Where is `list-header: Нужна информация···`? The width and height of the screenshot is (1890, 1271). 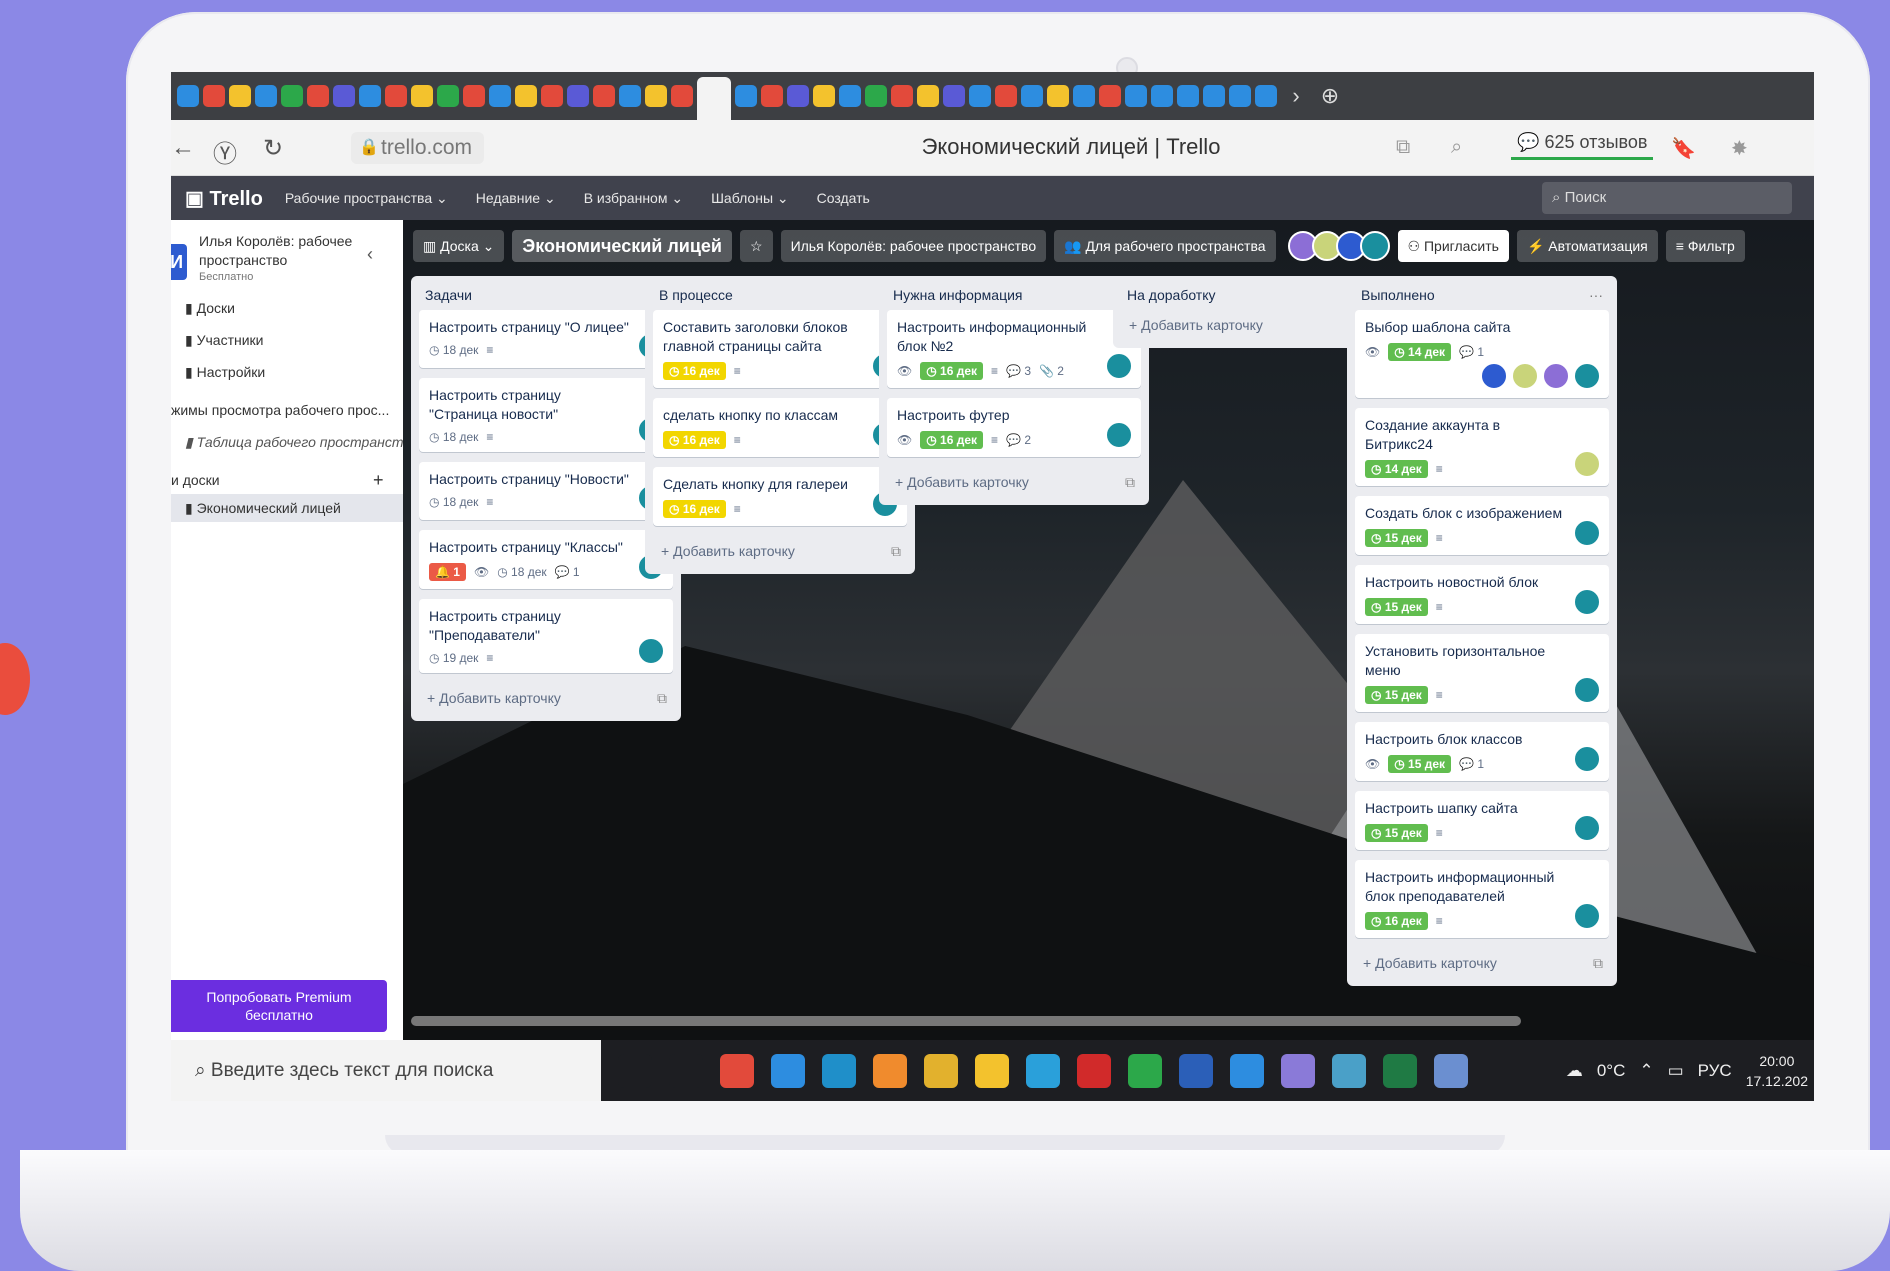
list-header: Нужна информация··· is located at coordinates (1014, 297).